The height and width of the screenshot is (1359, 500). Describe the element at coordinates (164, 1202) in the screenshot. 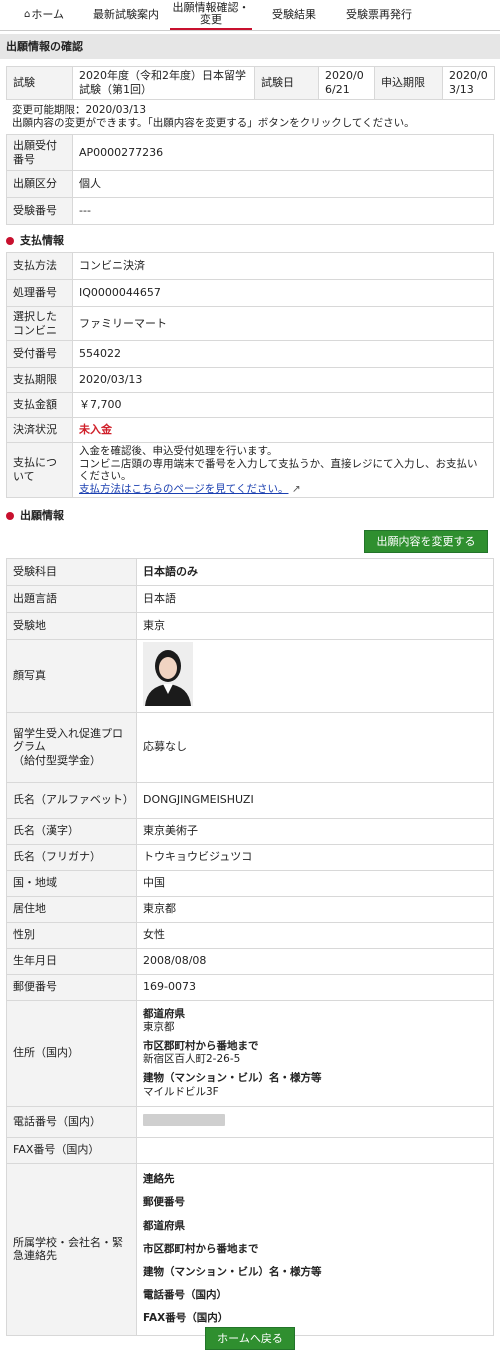

I see `contact-item: 郵便番号` at that location.